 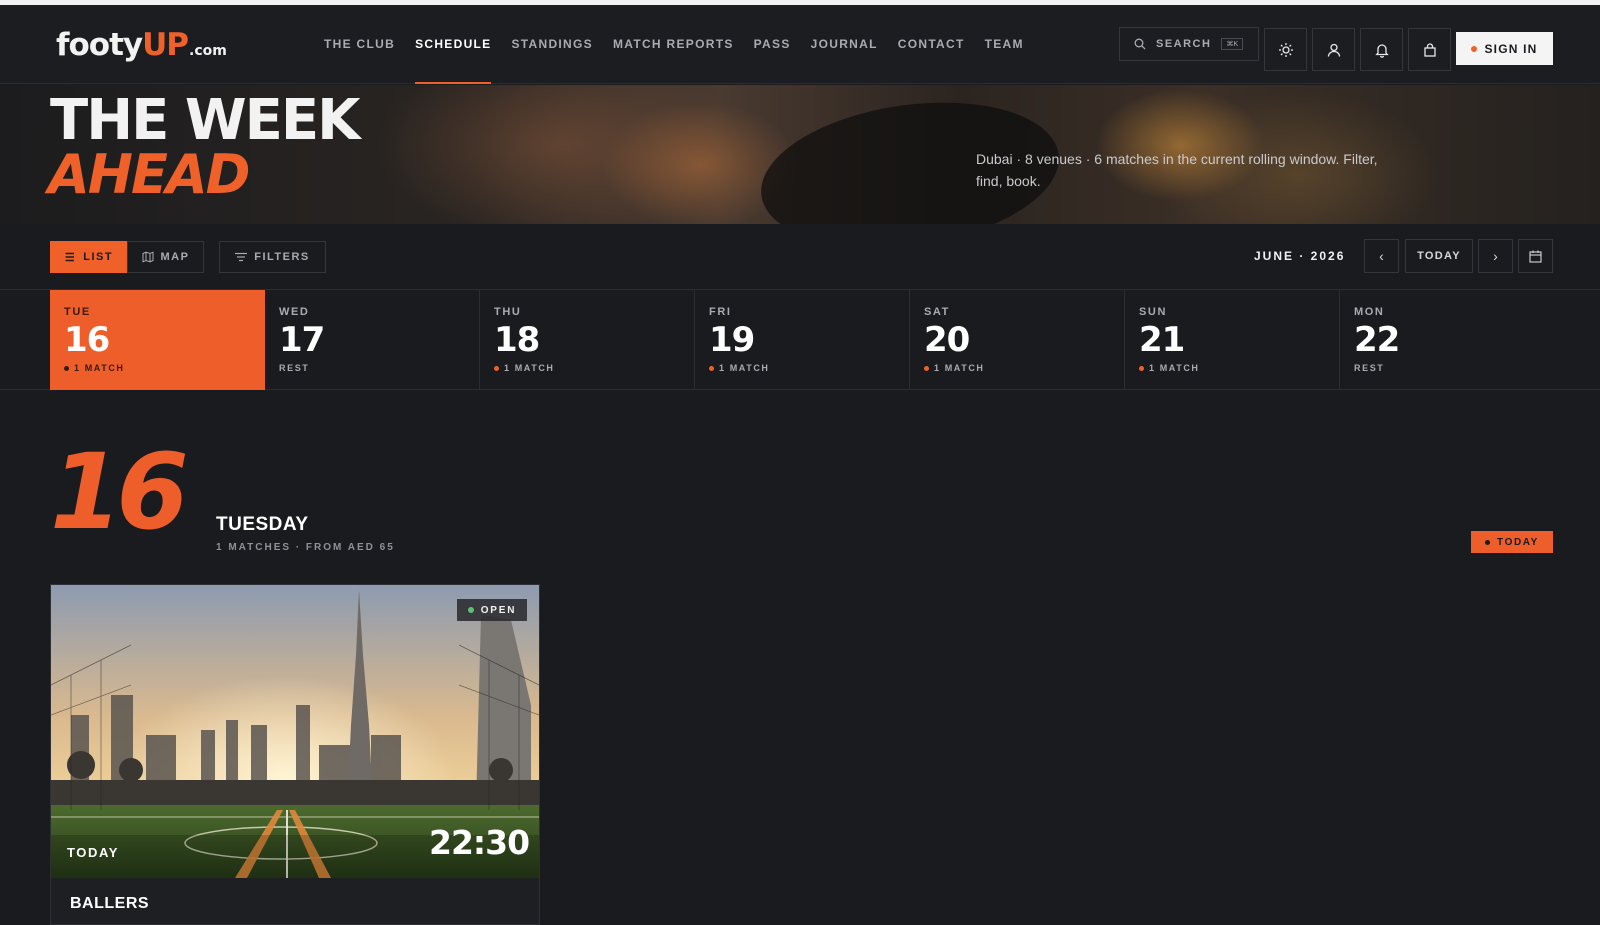 What do you see at coordinates (937, 312) in the screenshot?
I see `day-of-week: SAT` at bounding box center [937, 312].